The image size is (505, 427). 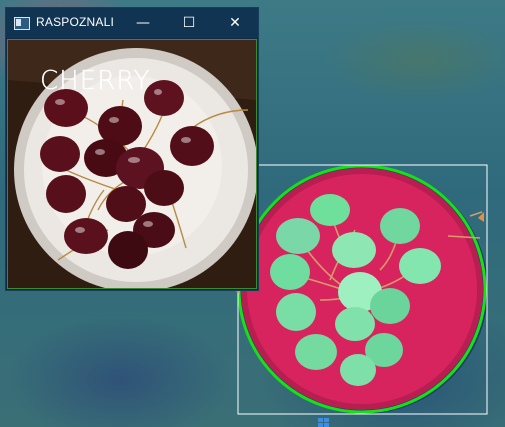 I want to click on close-button: ✕, so click(x=235, y=23).